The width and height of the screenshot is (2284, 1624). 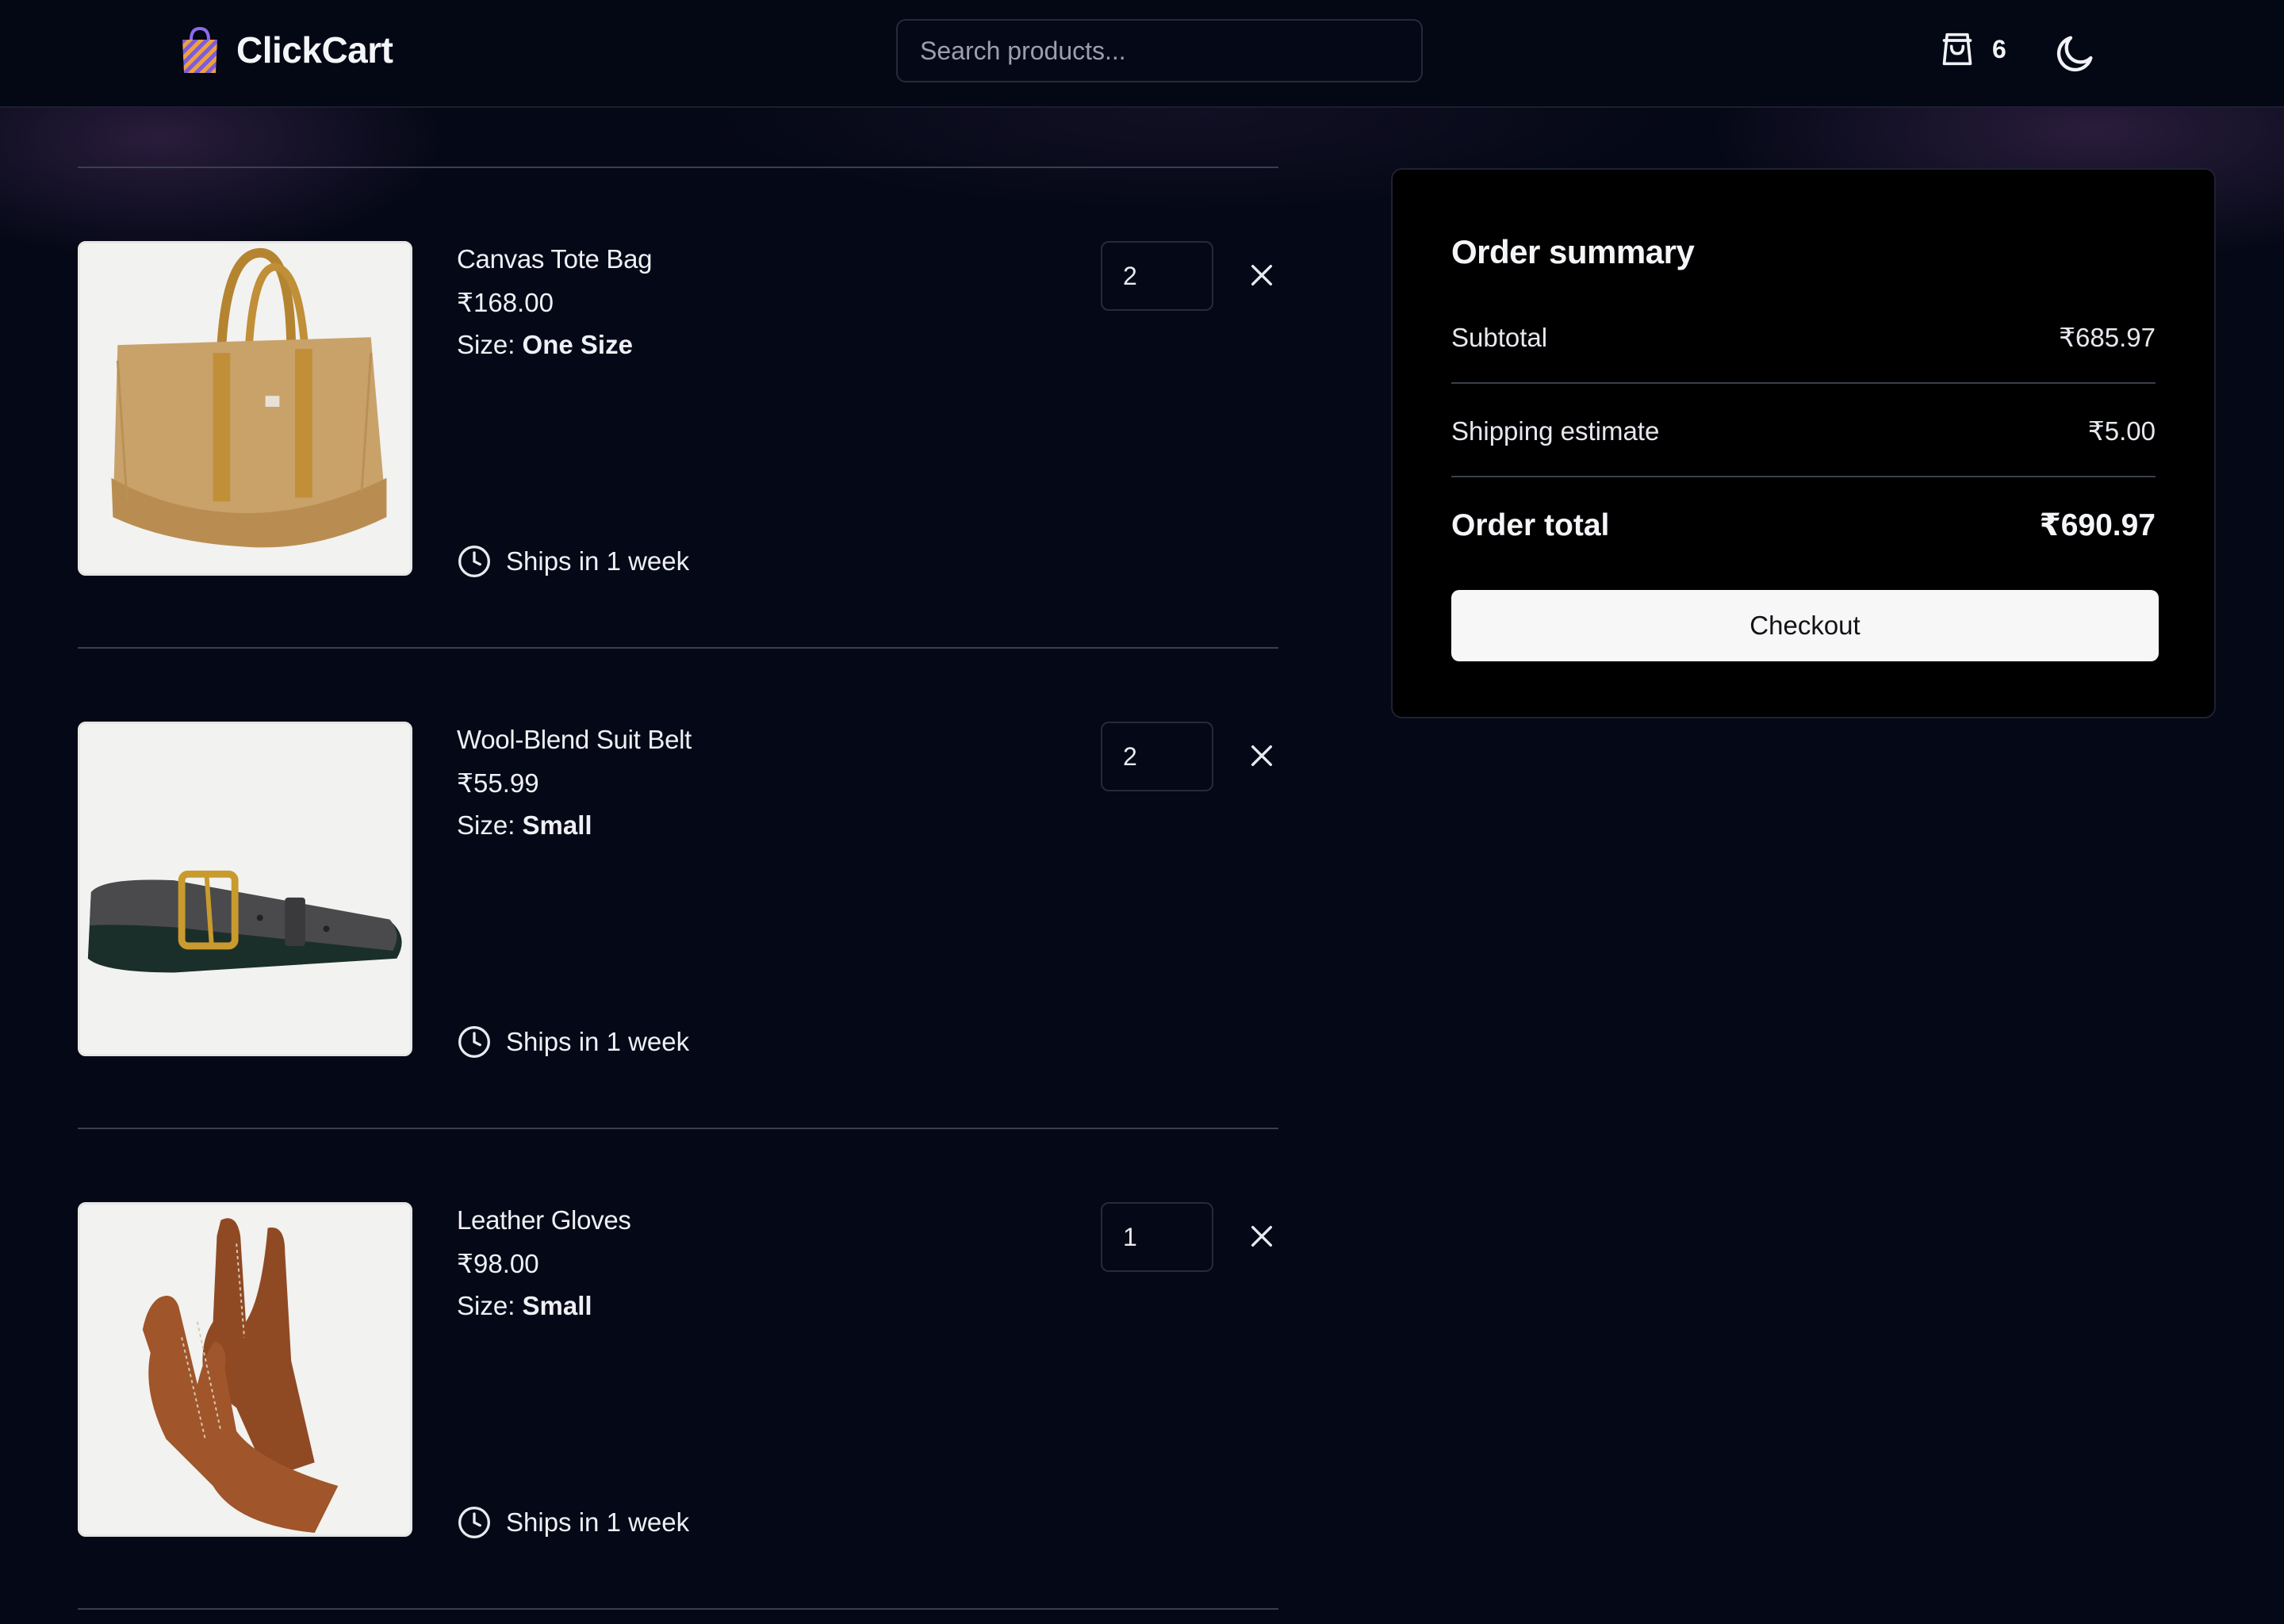 What do you see at coordinates (199, 49) in the screenshot?
I see `shopping-bag-logo-icon` at bounding box center [199, 49].